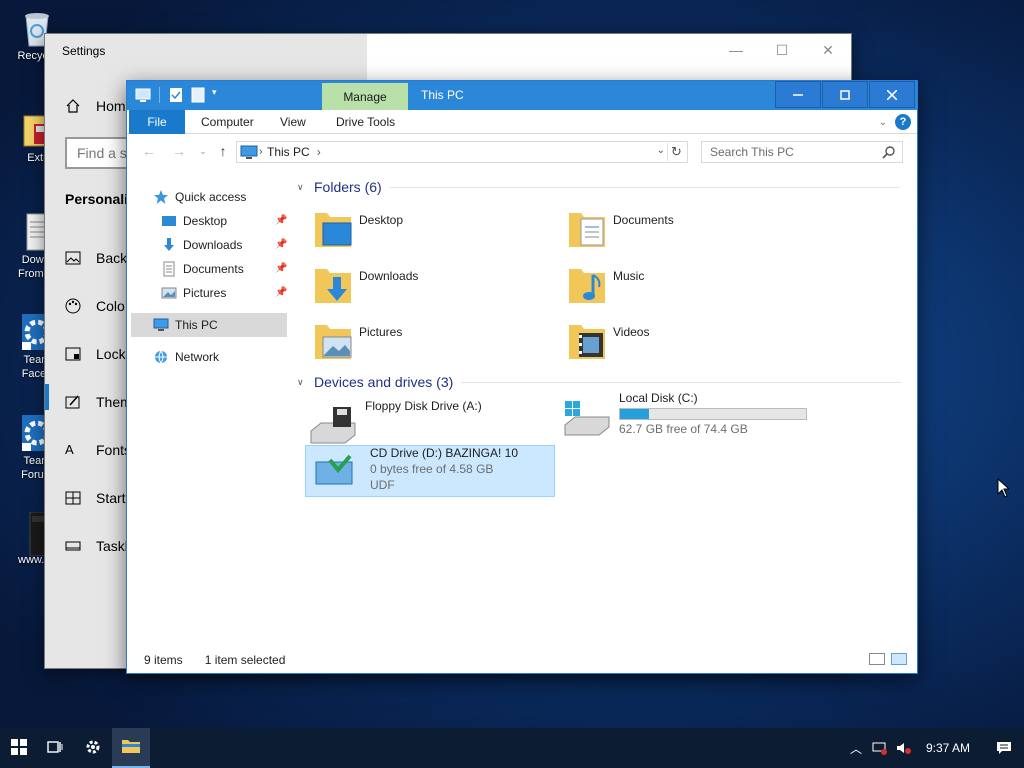  What do you see at coordinates (149, 151) in the screenshot?
I see `back-button: ←` at bounding box center [149, 151].